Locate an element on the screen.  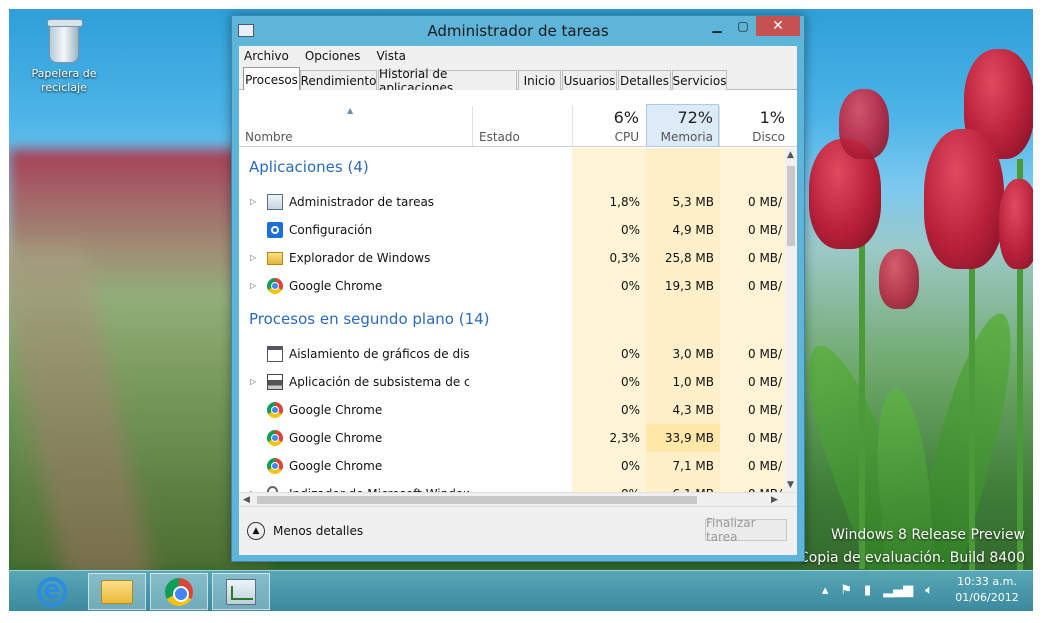
maximize-icon: ▢ is located at coordinates (743, 26).